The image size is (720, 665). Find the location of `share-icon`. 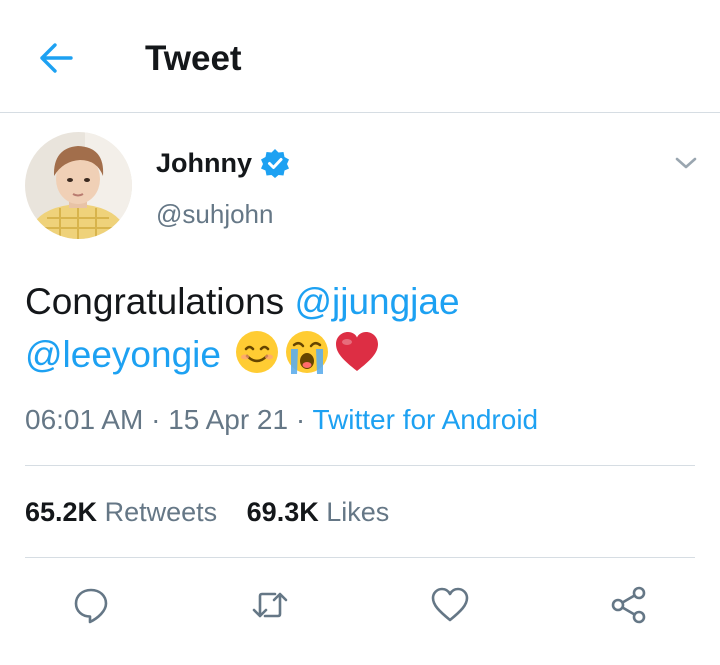

share-icon is located at coordinates (628, 605).